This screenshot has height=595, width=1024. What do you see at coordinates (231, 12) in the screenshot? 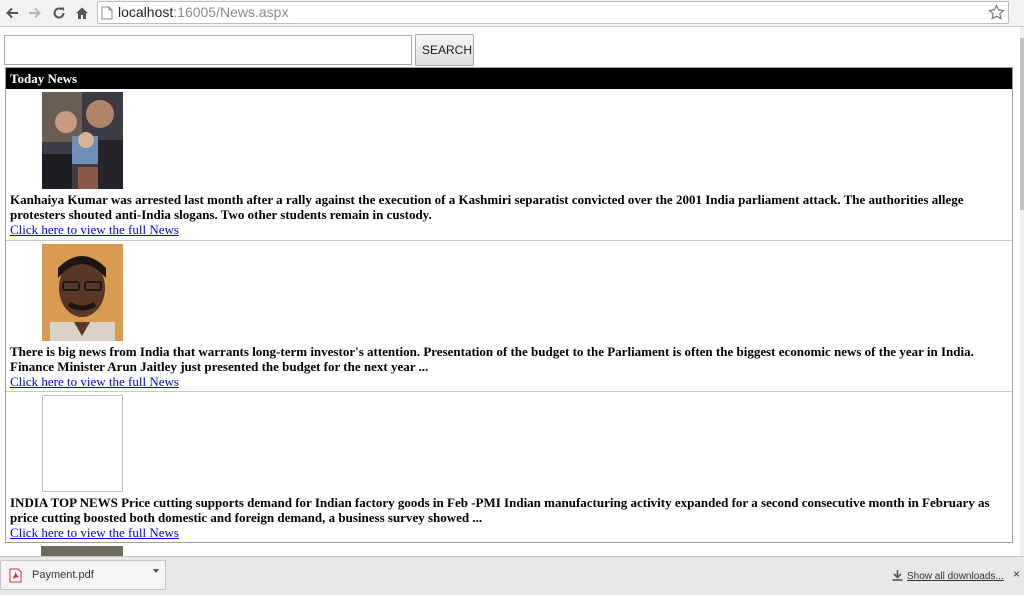
I see `url-path: :16005/News.aspx` at bounding box center [231, 12].